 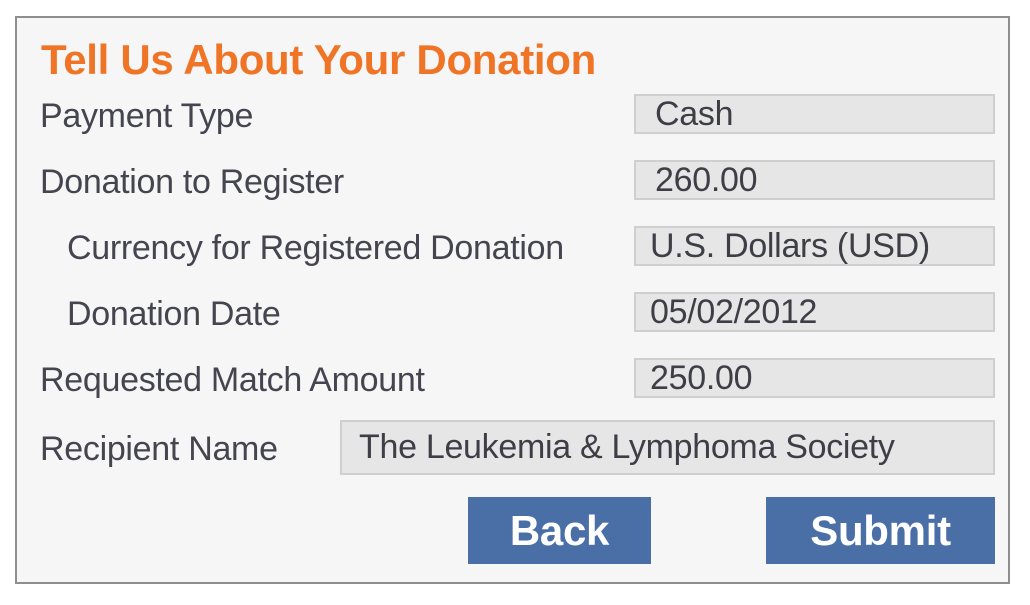 I want to click on payment-type-label: Payment Type, so click(x=147, y=116).